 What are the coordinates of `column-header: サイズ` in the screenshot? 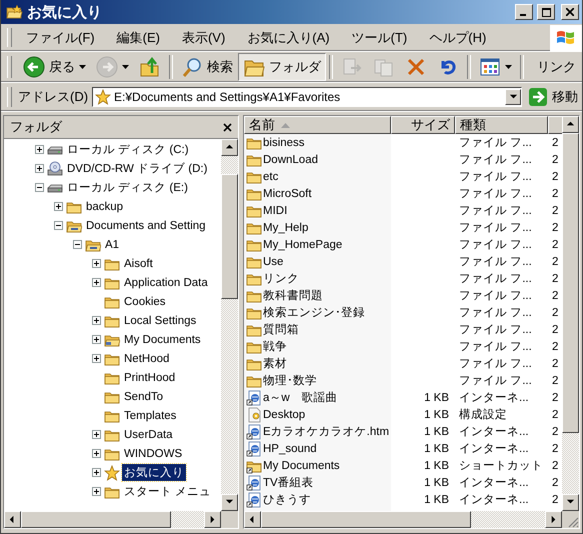 It's located at (423, 125).